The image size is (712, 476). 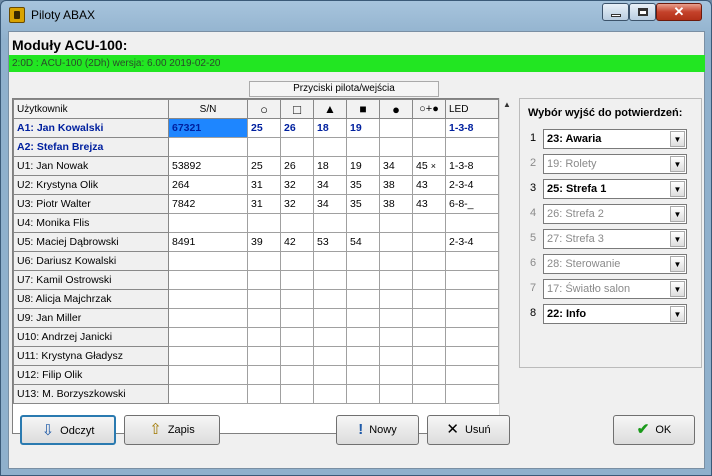 What do you see at coordinates (91, 223) in the screenshot?
I see `cell-user: U4: Monika Flis` at bounding box center [91, 223].